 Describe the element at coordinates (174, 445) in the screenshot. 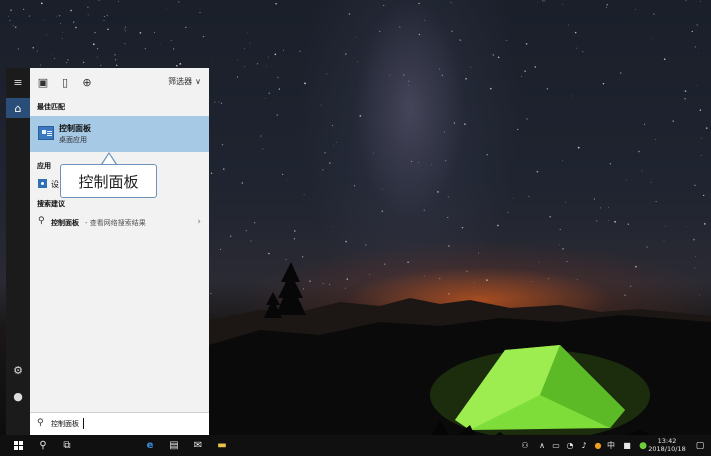

I see `store-icon: ▤` at that location.